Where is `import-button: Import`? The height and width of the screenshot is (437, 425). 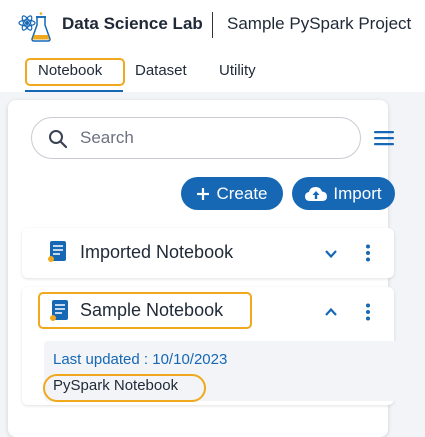
import-button: Import is located at coordinates (343, 193).